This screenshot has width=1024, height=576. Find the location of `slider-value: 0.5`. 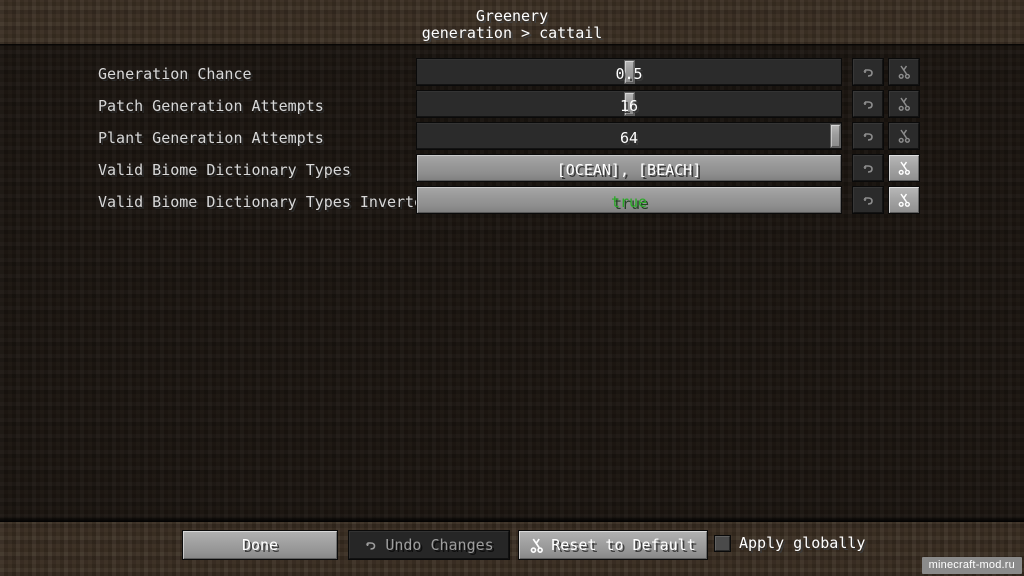

slider-value: 0.5 is located at coordinates (629, 74).